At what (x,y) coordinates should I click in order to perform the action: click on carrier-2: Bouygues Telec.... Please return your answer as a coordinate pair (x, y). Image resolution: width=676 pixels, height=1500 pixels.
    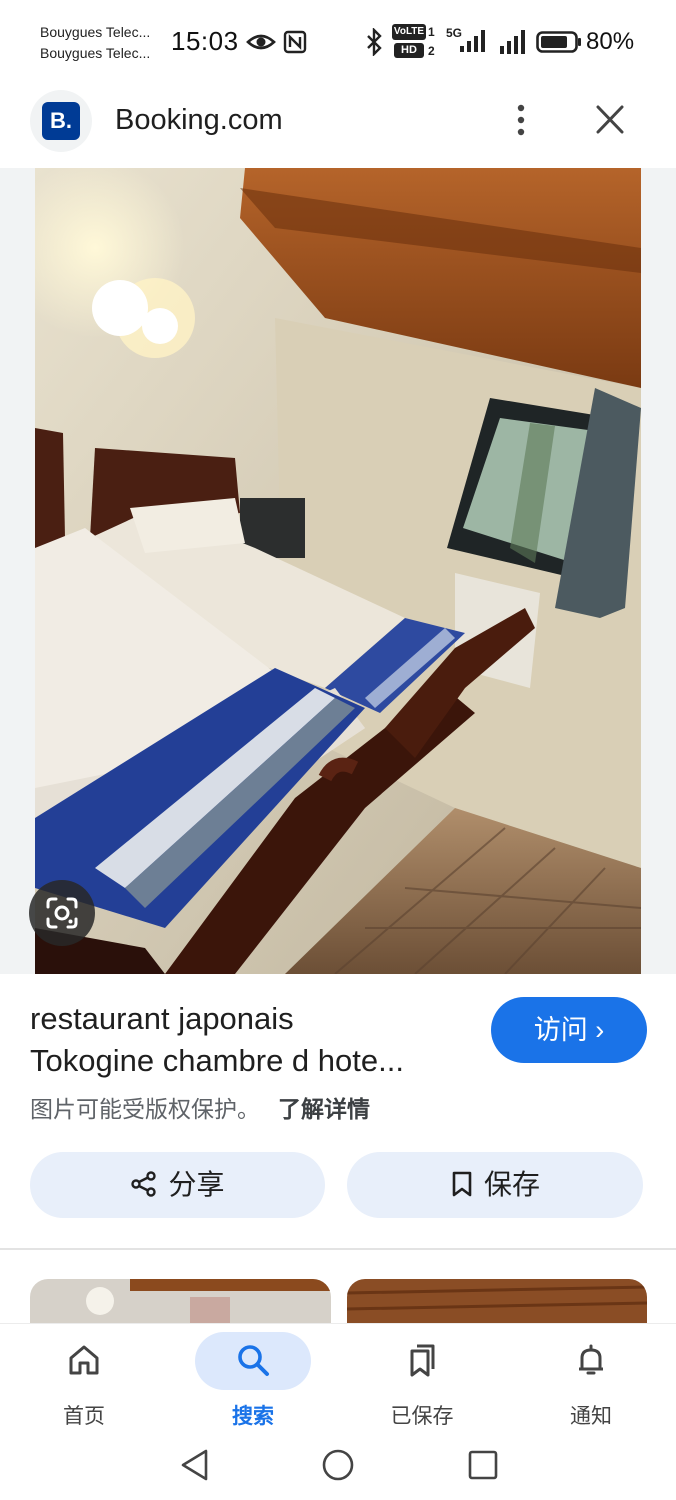
    Looking at the image, I should click on (95, 53).